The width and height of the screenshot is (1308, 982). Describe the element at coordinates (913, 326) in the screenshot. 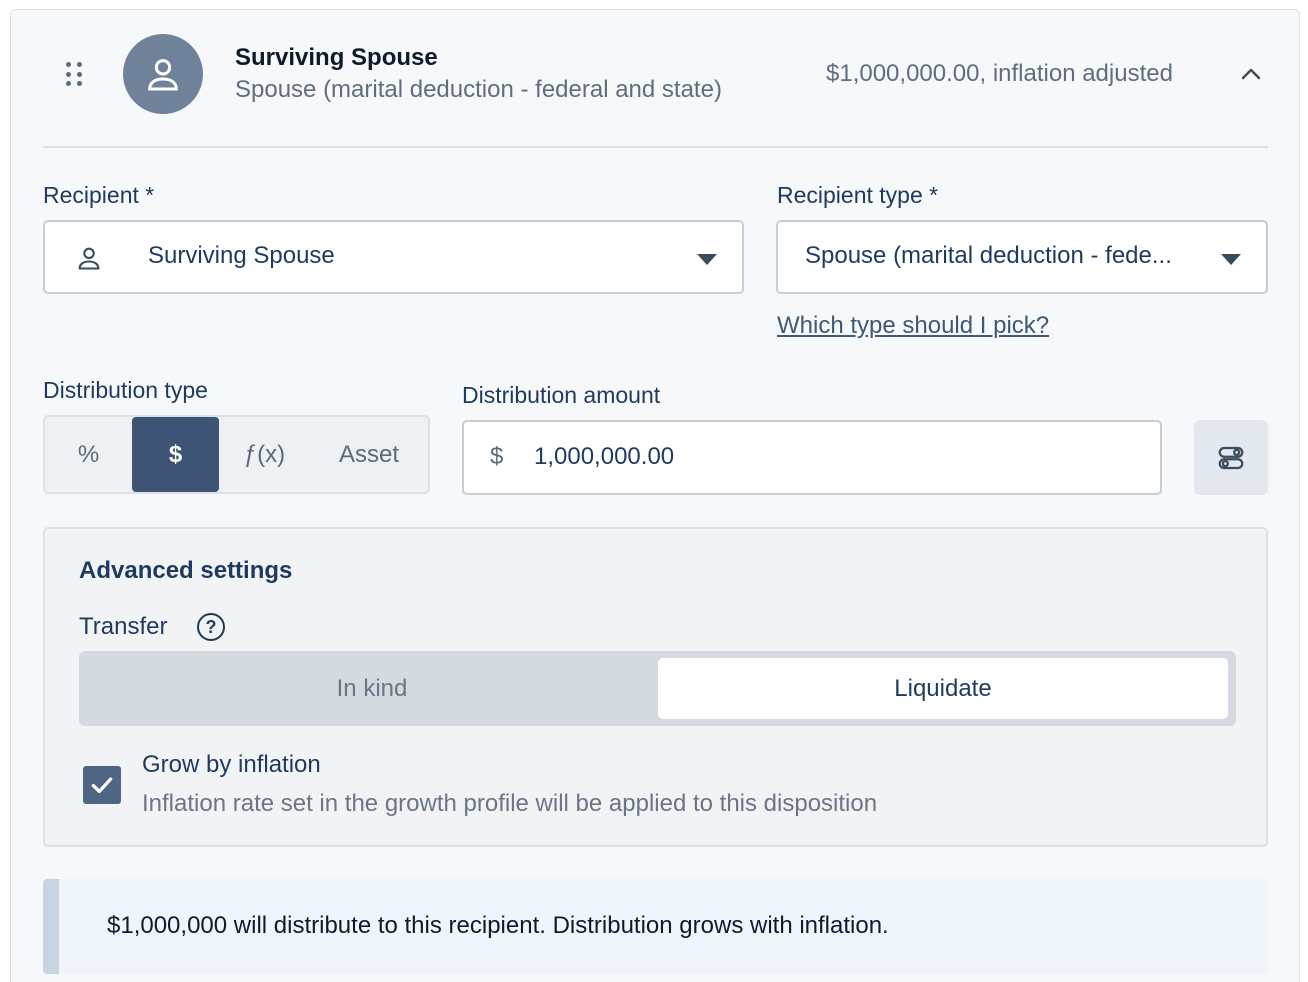

I see `which-type-link: Which type should I pick?` at that location.